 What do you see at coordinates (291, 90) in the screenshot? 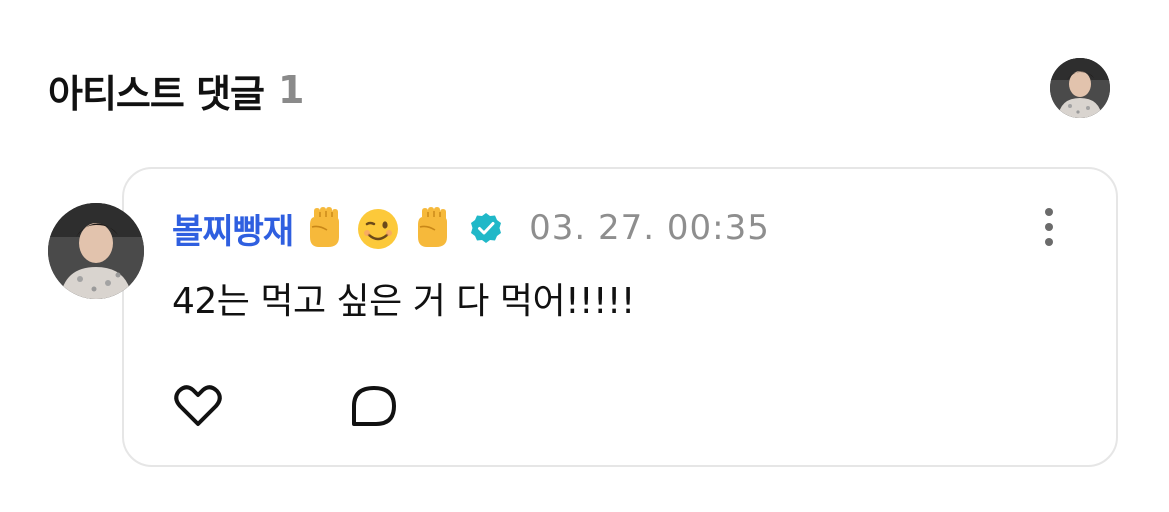
I see `comment-count: 1` at bounding box center [291, 90].